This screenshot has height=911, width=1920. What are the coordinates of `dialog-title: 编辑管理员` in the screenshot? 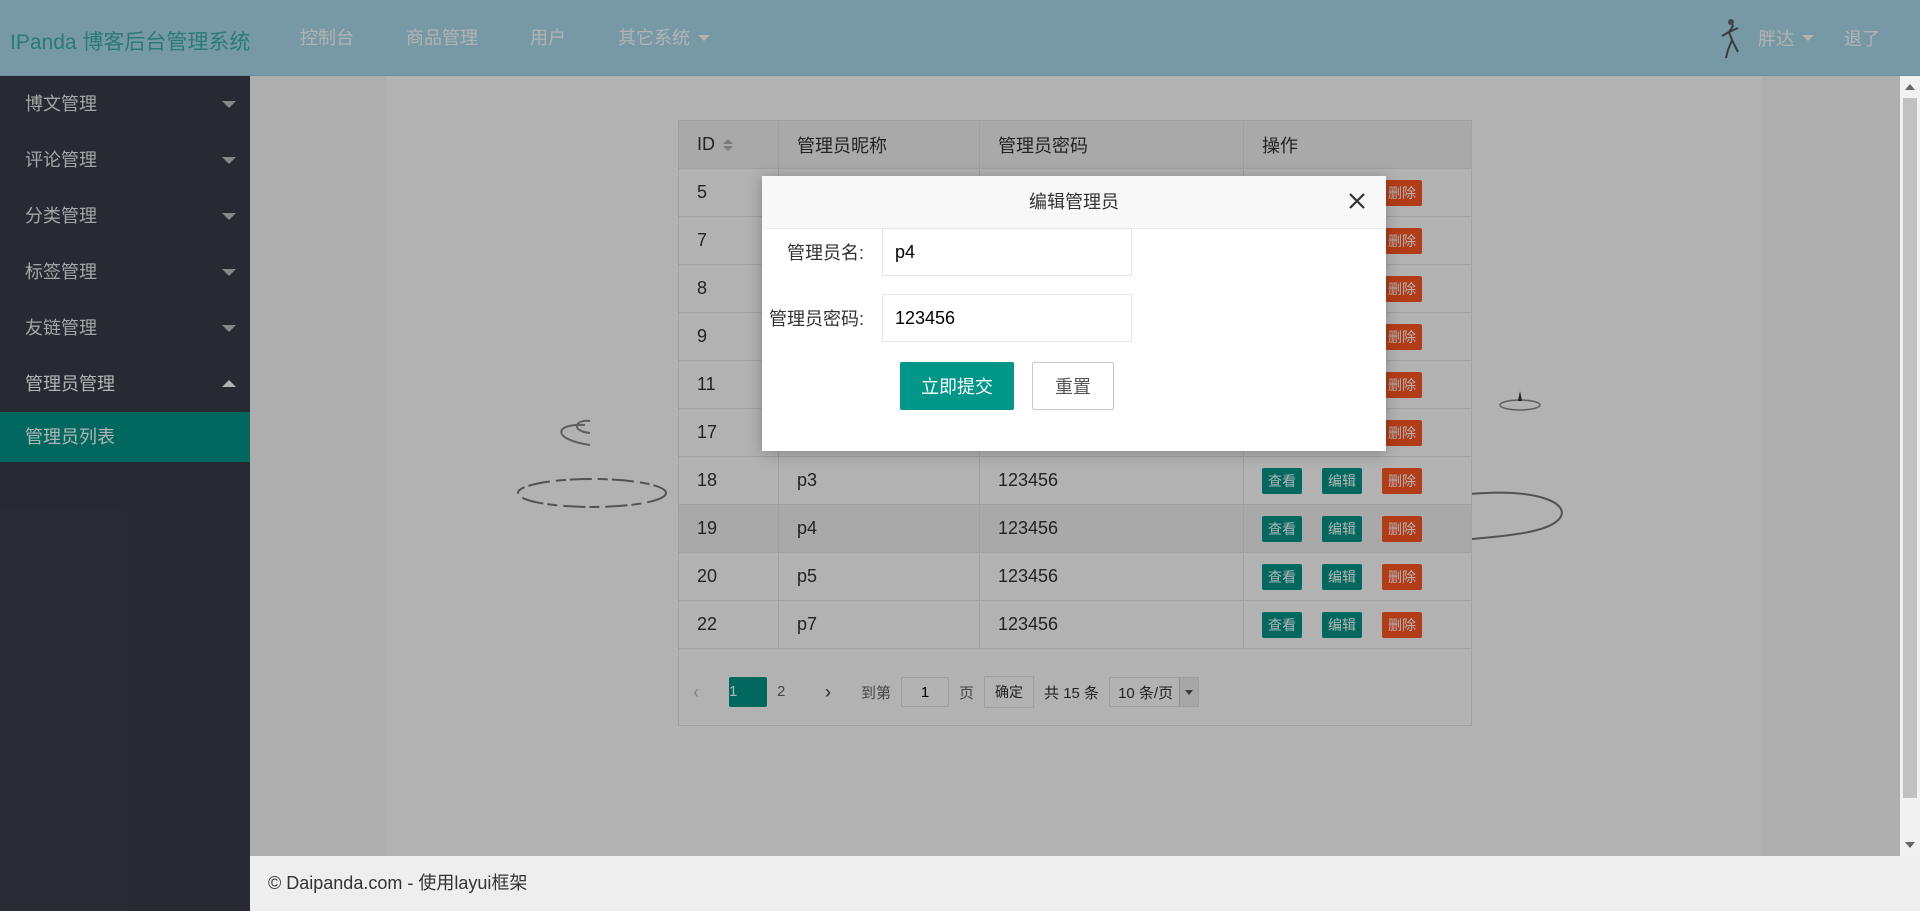 It's located at (1074, 202).